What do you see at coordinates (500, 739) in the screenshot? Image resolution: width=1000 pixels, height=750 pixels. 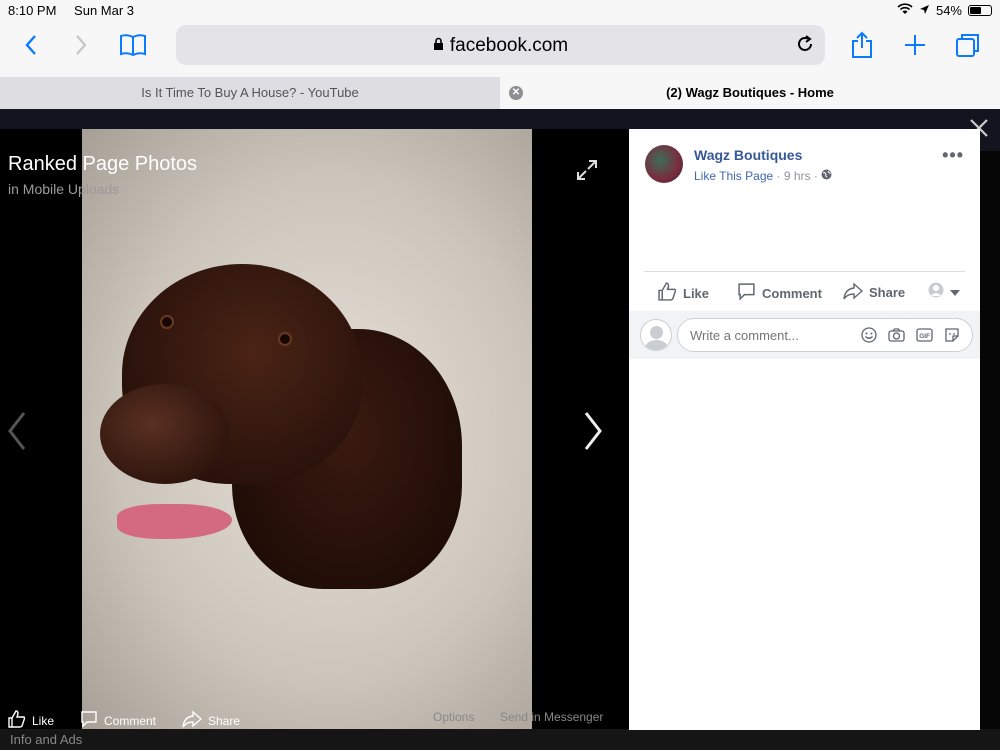 I see `footer-strip: Info and Ads` at bounding box center [500, 739].